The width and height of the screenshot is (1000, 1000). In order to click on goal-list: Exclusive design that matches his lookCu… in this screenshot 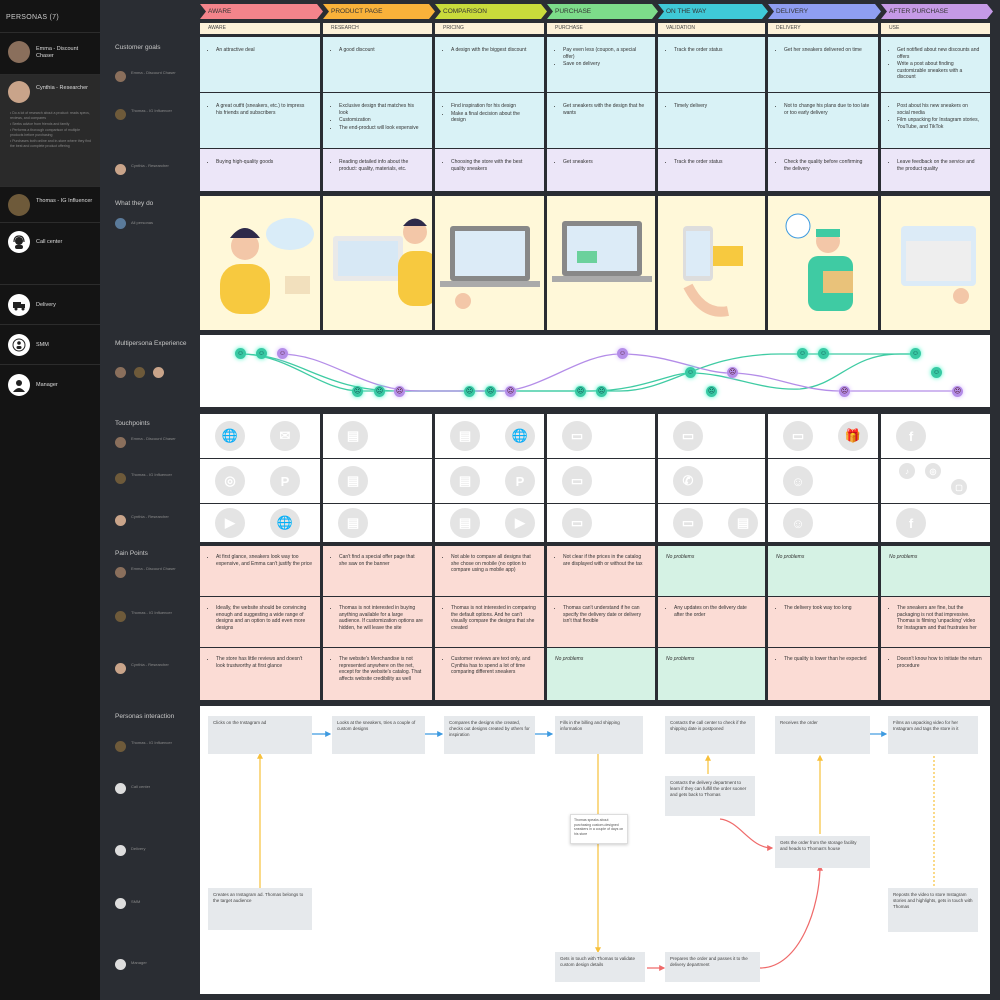, I will do `click(377, 117)`.